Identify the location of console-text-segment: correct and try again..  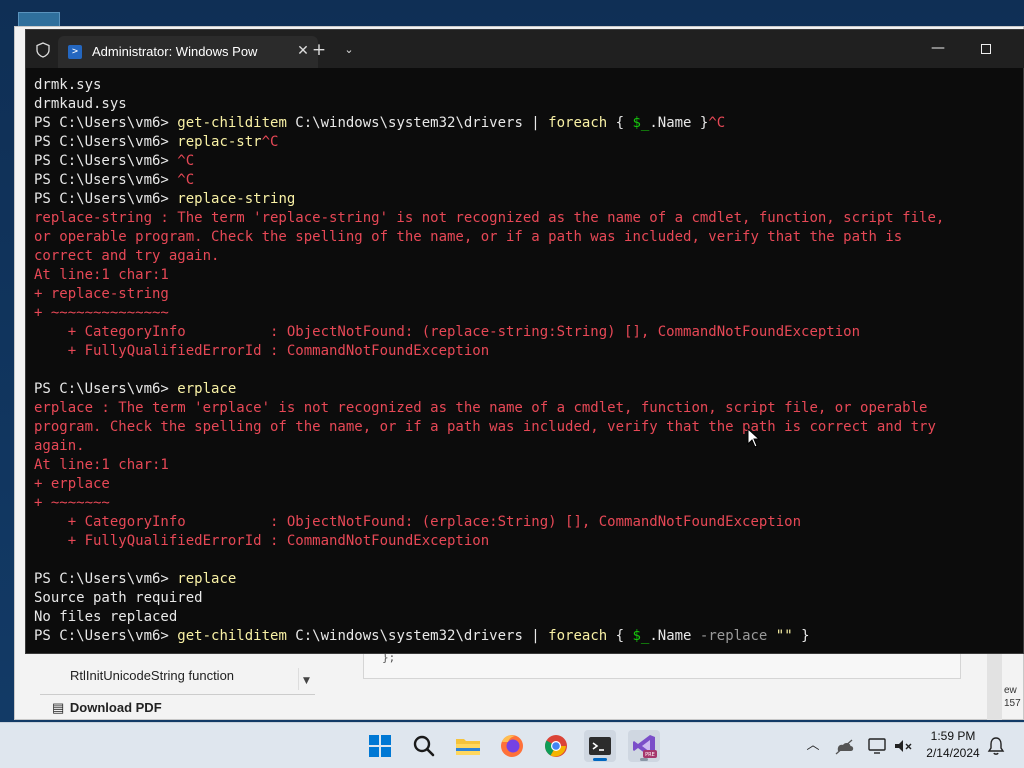
(127, 256).